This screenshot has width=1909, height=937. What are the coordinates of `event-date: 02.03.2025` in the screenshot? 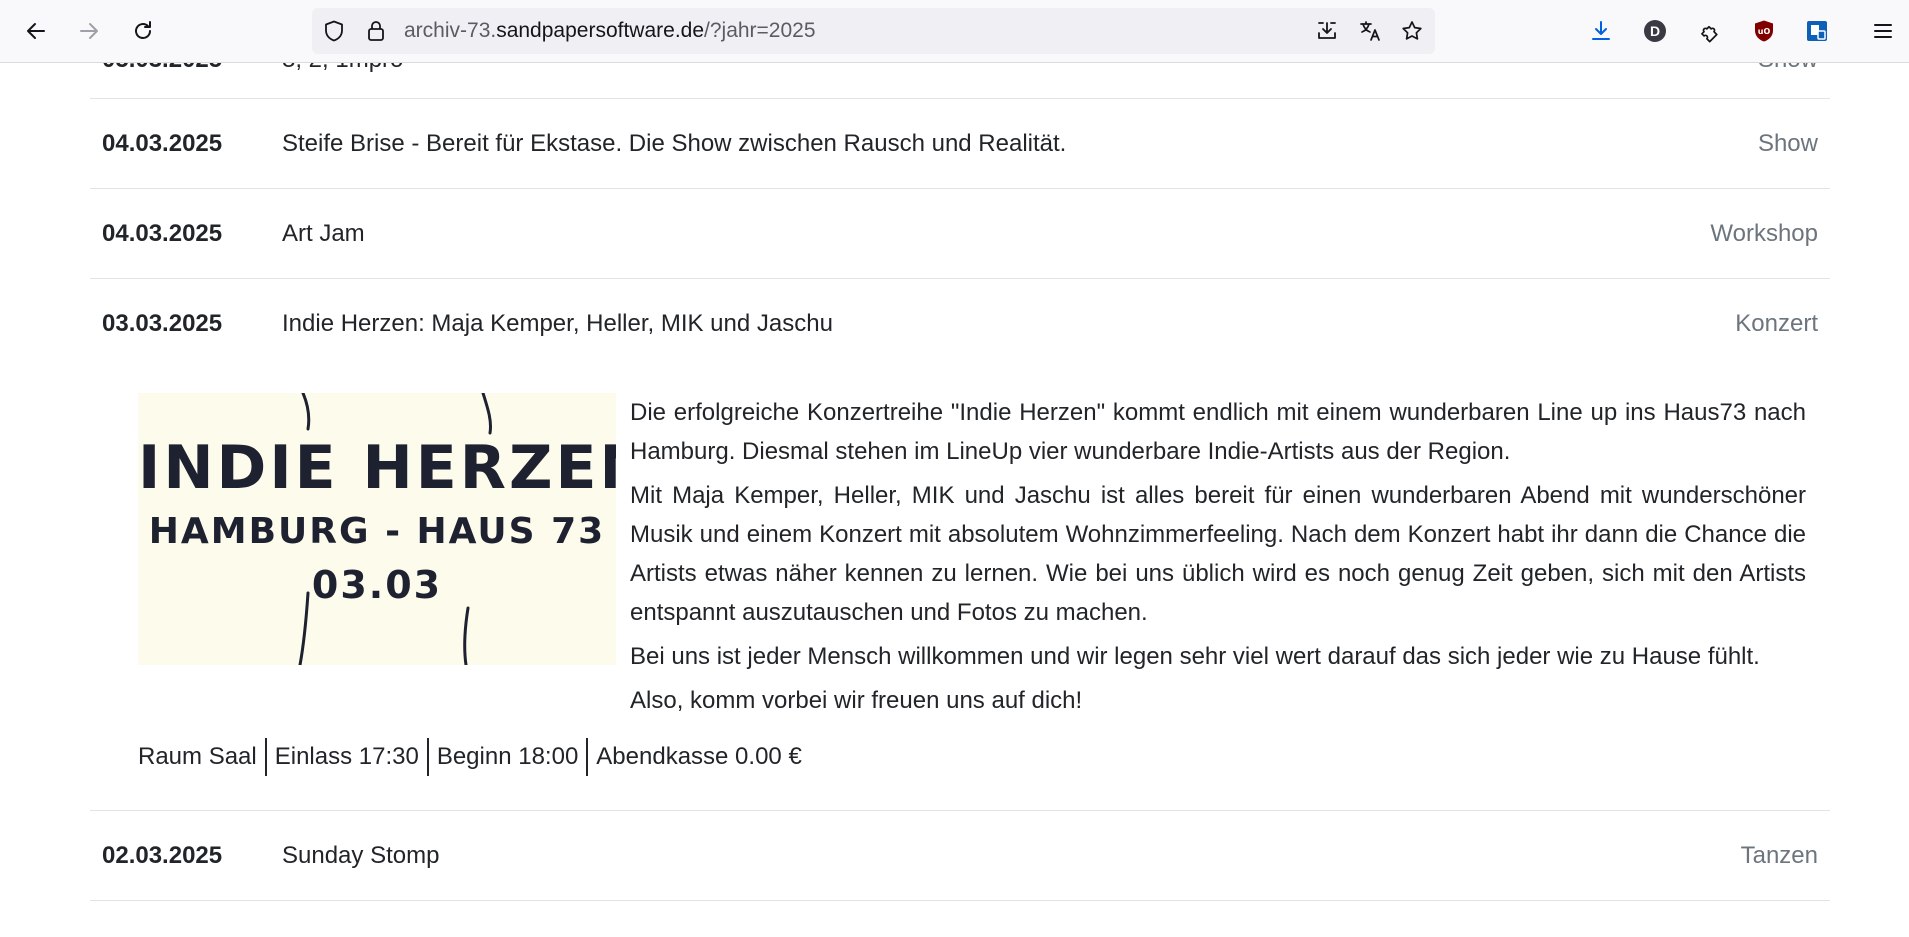 It's located at (162, 855).